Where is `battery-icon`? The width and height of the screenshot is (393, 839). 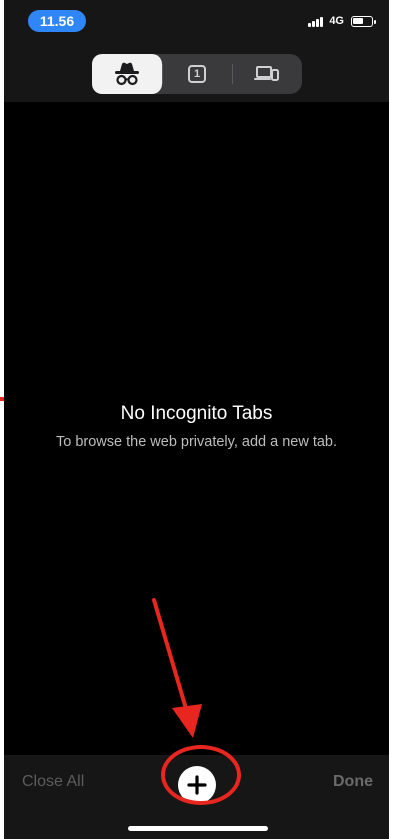
battery-icon is located at coordinates (363, 21).